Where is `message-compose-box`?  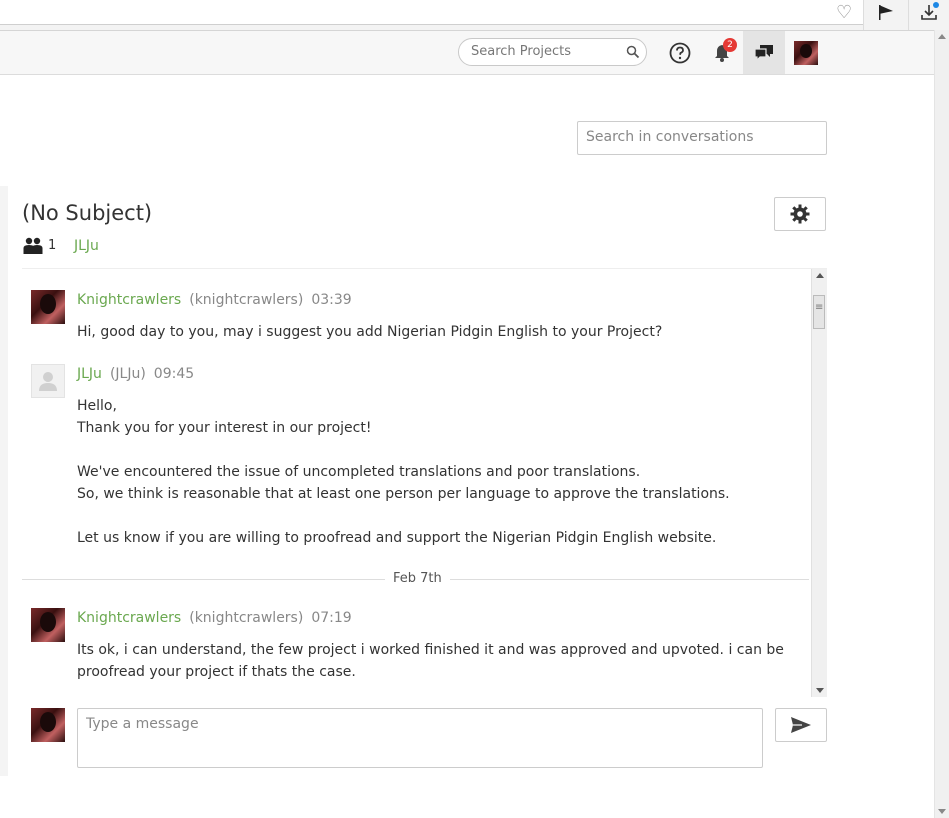 message-compose-box is located at coordinates (420, 738).